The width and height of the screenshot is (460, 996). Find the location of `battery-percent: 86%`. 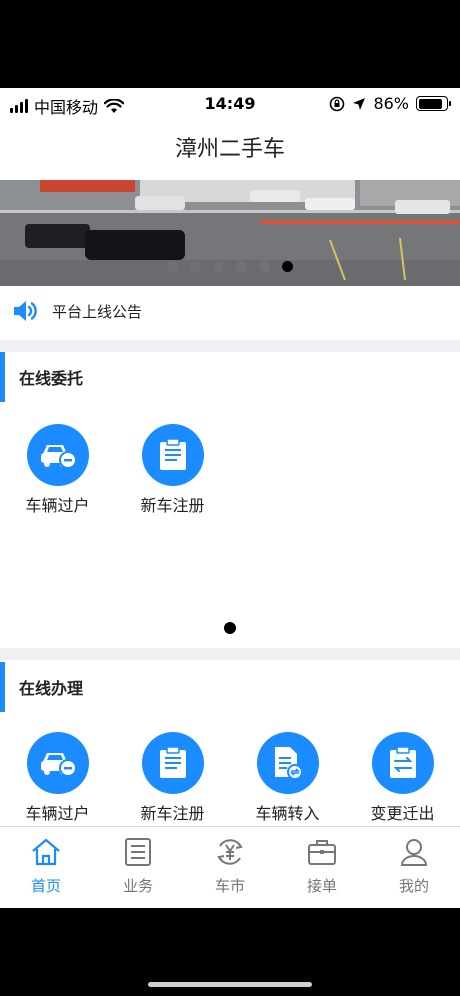

battery-percent: 86% is located at coordinates (391, 103).